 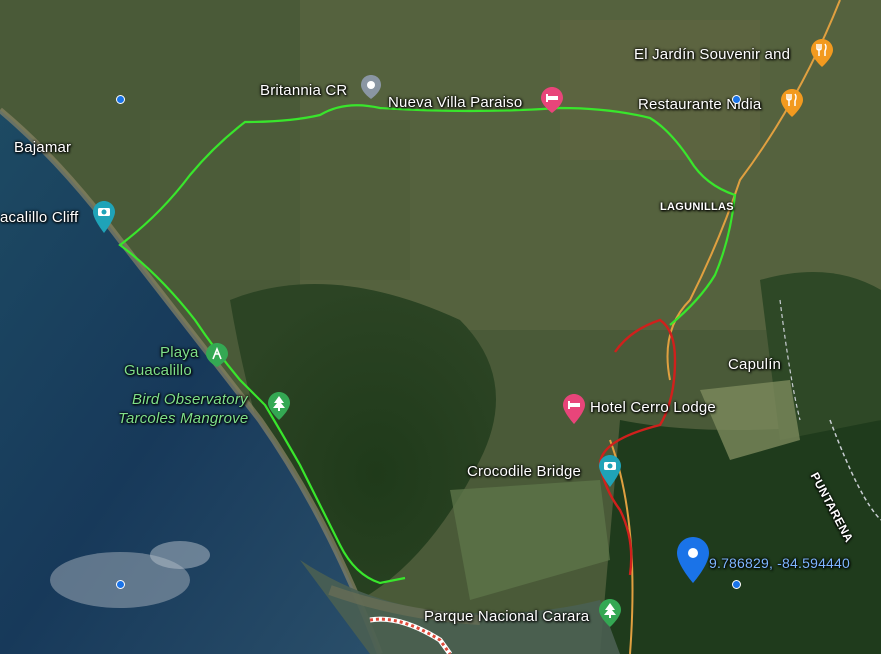 What do you see at coordinates (455, 102) in the screenshot?
I see `place-label-nueva-villa: Nueva Villa Paraiso` at bounding box center [455, 102].